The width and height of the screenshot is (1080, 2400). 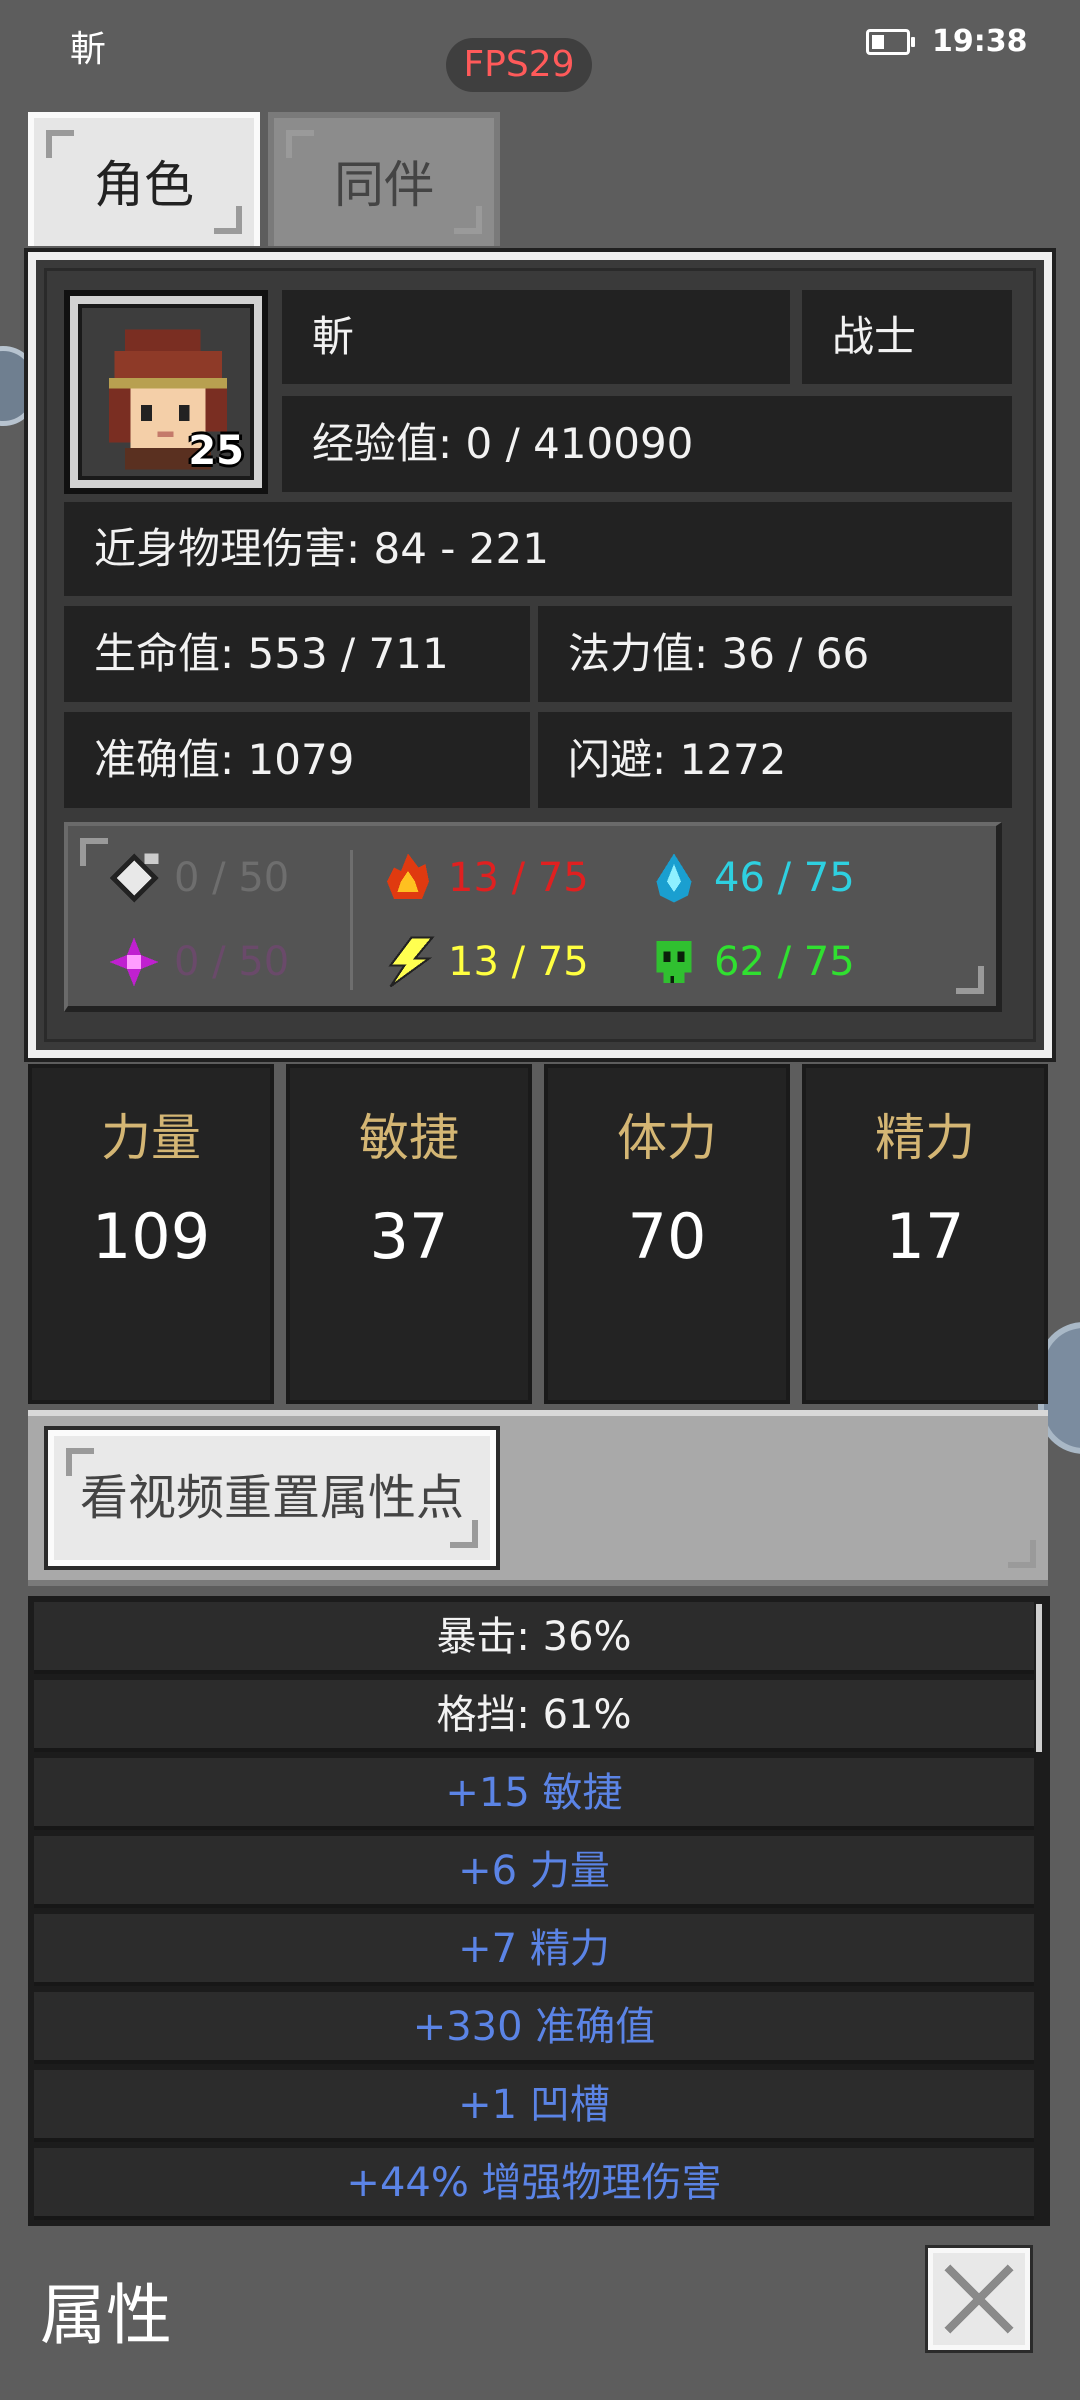 I want to click on dodge-value: 闪避: 1272, so click(x=775, y=760).